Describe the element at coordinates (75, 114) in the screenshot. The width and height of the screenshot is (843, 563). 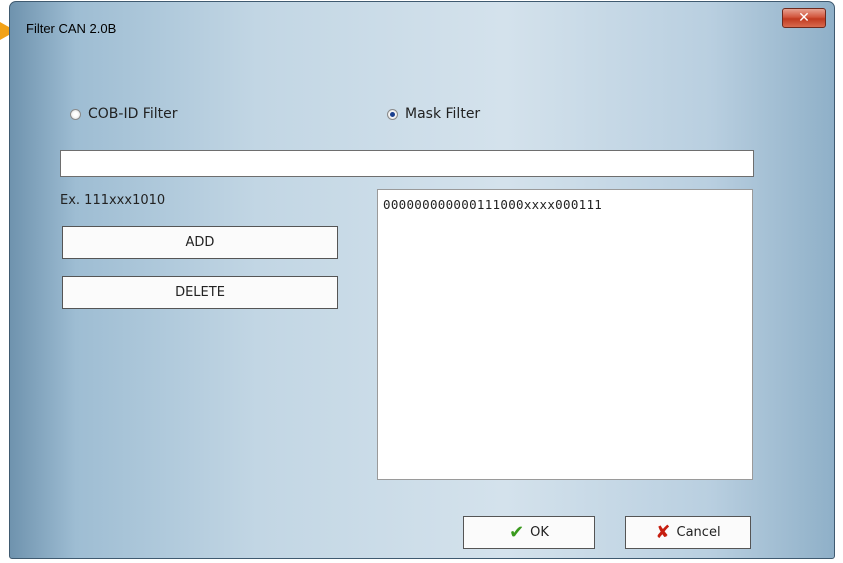
I see `radio-unchecked-icon` at that location.